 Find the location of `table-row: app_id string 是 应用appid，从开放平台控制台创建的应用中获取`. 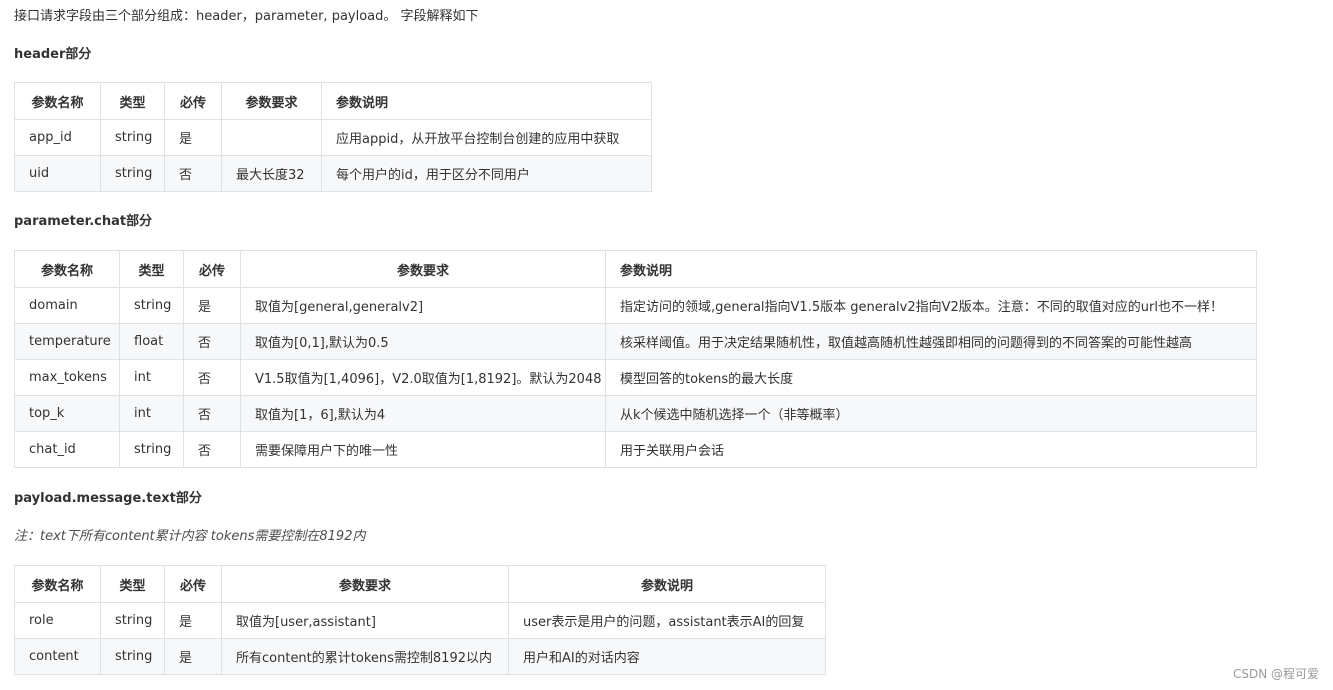

table-row: app_id string 是 应用appid，从开放平台控制台创建的应用中获取 is located at coordinates (333, 137).